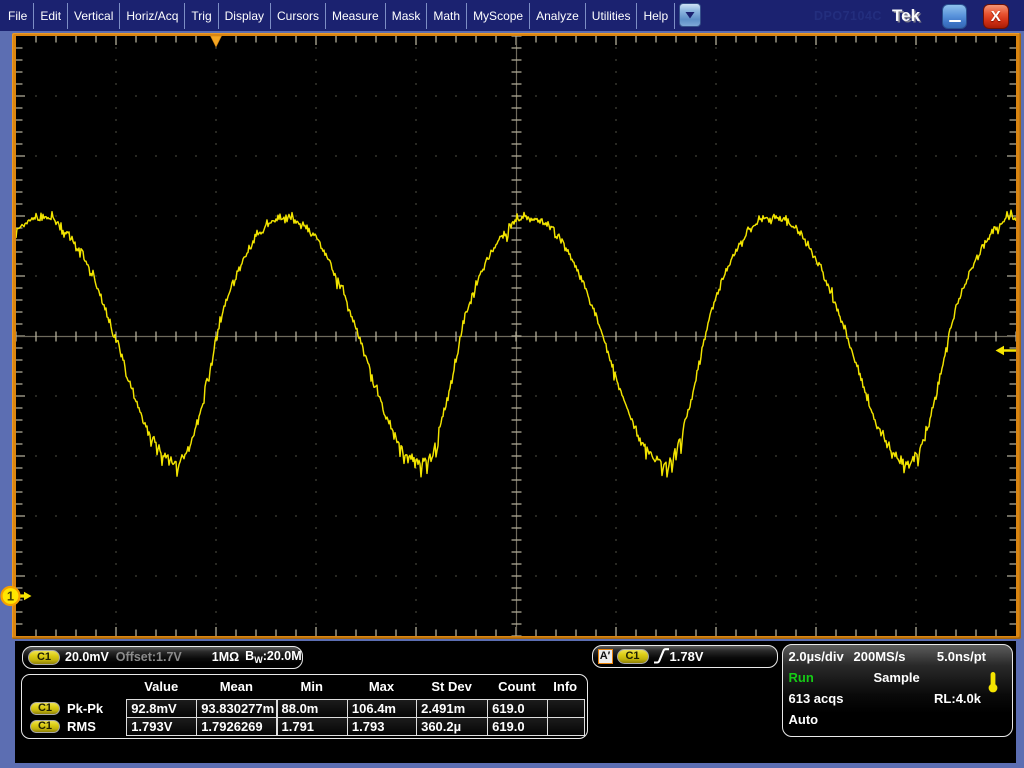 The height and width of the screenshot is (768, 1024). Describe the element at coordinates (10, 596) in the screenshot. I see `svg-text: 1` at that location.